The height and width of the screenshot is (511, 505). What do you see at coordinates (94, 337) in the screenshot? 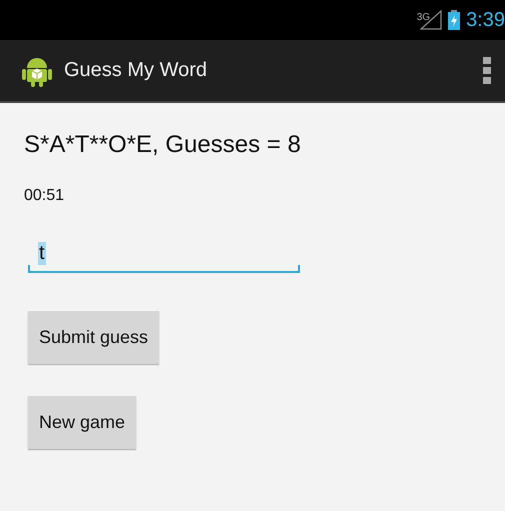
I see `submit-button: Submit guess` at bounding box center [94, 337].